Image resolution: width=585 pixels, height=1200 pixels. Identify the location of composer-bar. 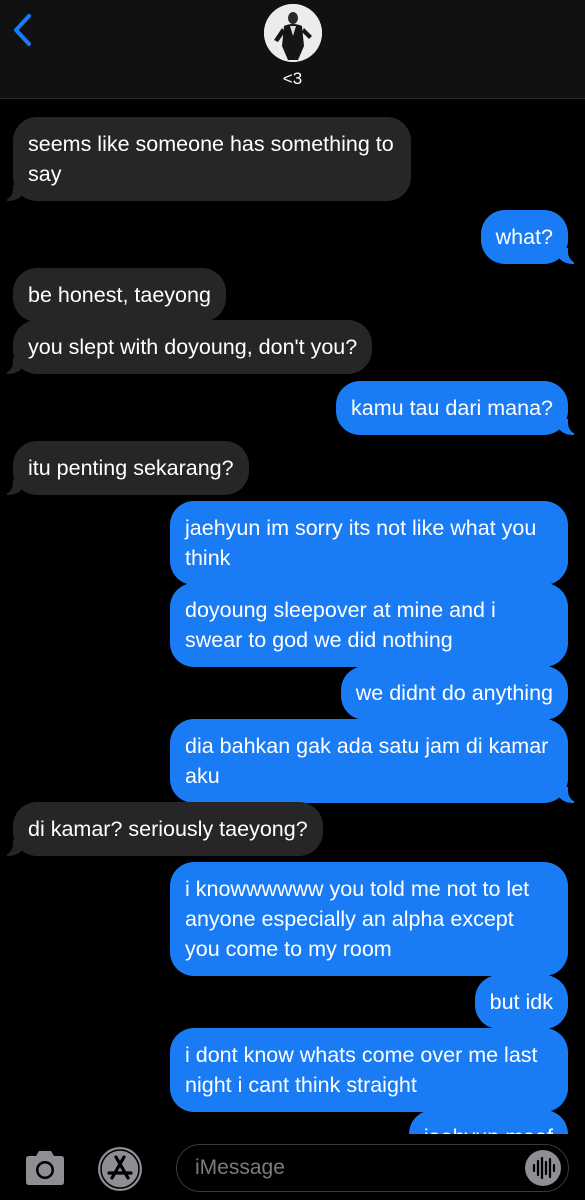
(292, 1167).